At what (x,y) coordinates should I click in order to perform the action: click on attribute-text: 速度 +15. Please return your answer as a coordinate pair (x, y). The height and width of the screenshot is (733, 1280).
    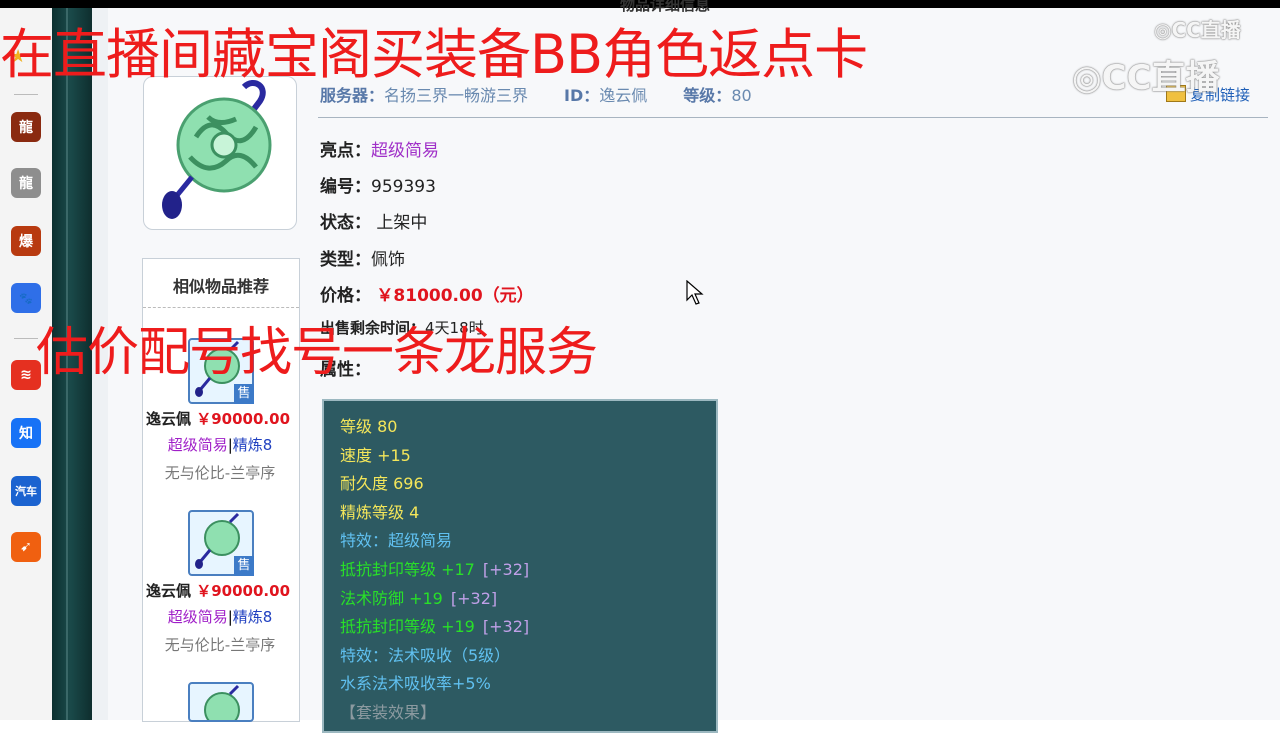
    Looking at the image, I should click on (375, 455).